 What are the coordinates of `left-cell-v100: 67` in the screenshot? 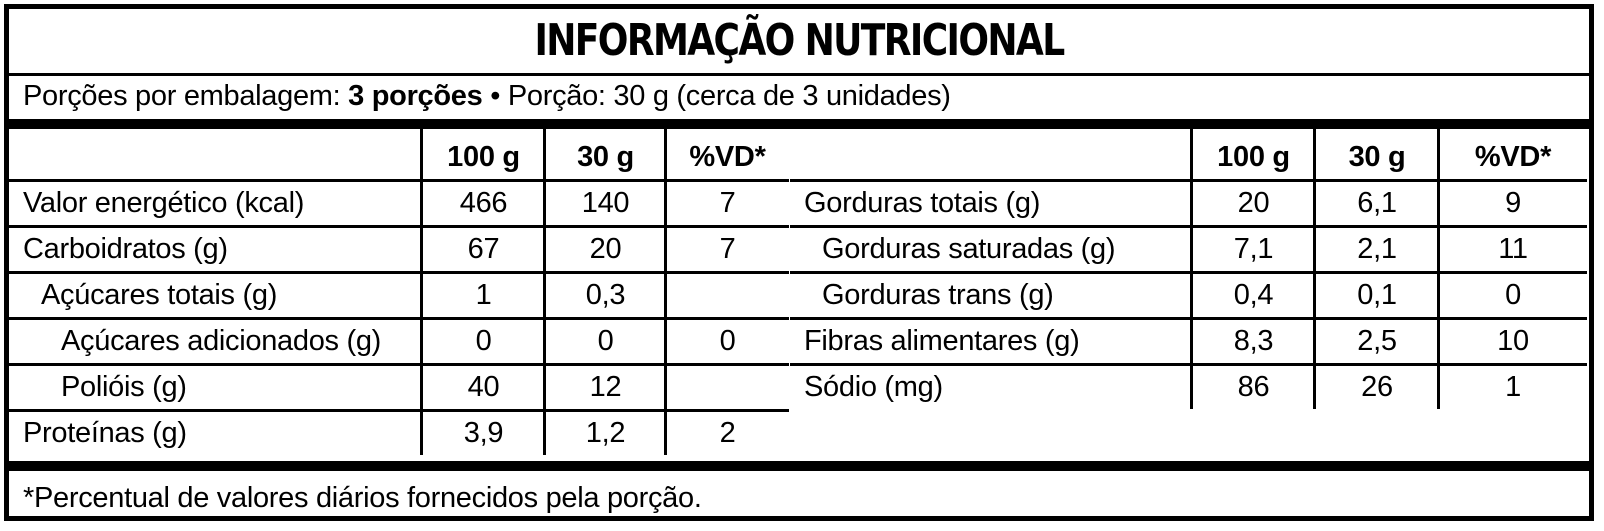 It's located at (483, 249).